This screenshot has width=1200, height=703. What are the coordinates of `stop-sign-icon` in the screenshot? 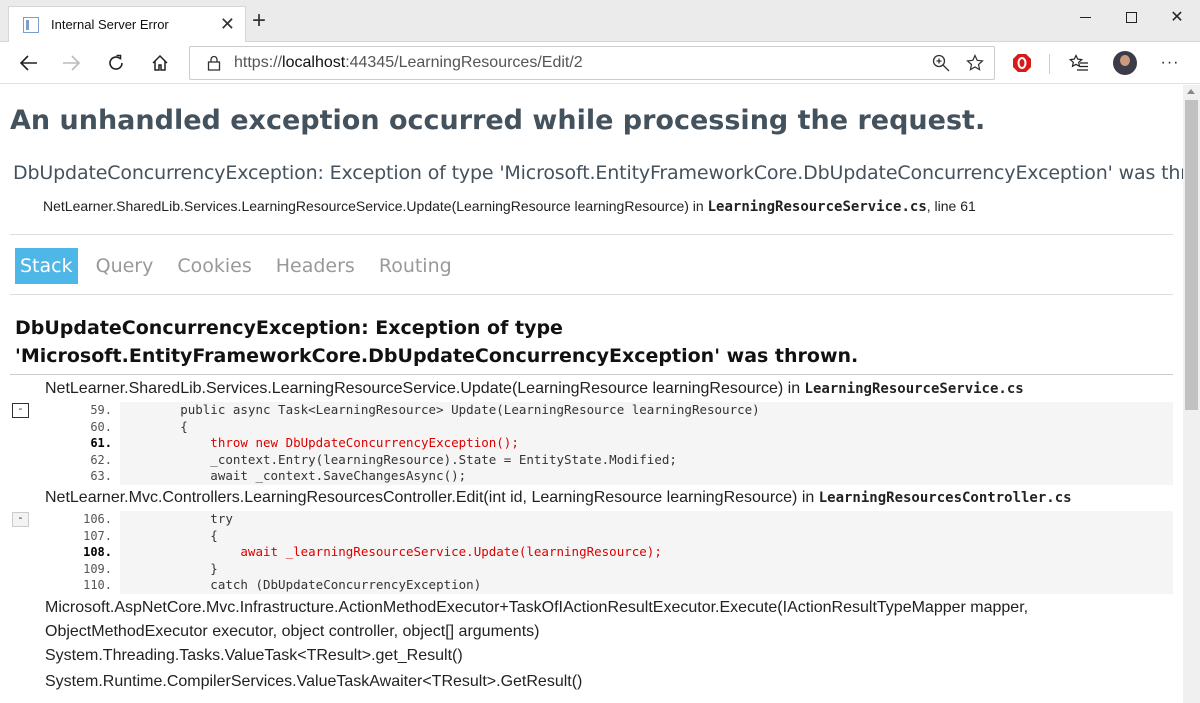 It's located at (1022, 63).